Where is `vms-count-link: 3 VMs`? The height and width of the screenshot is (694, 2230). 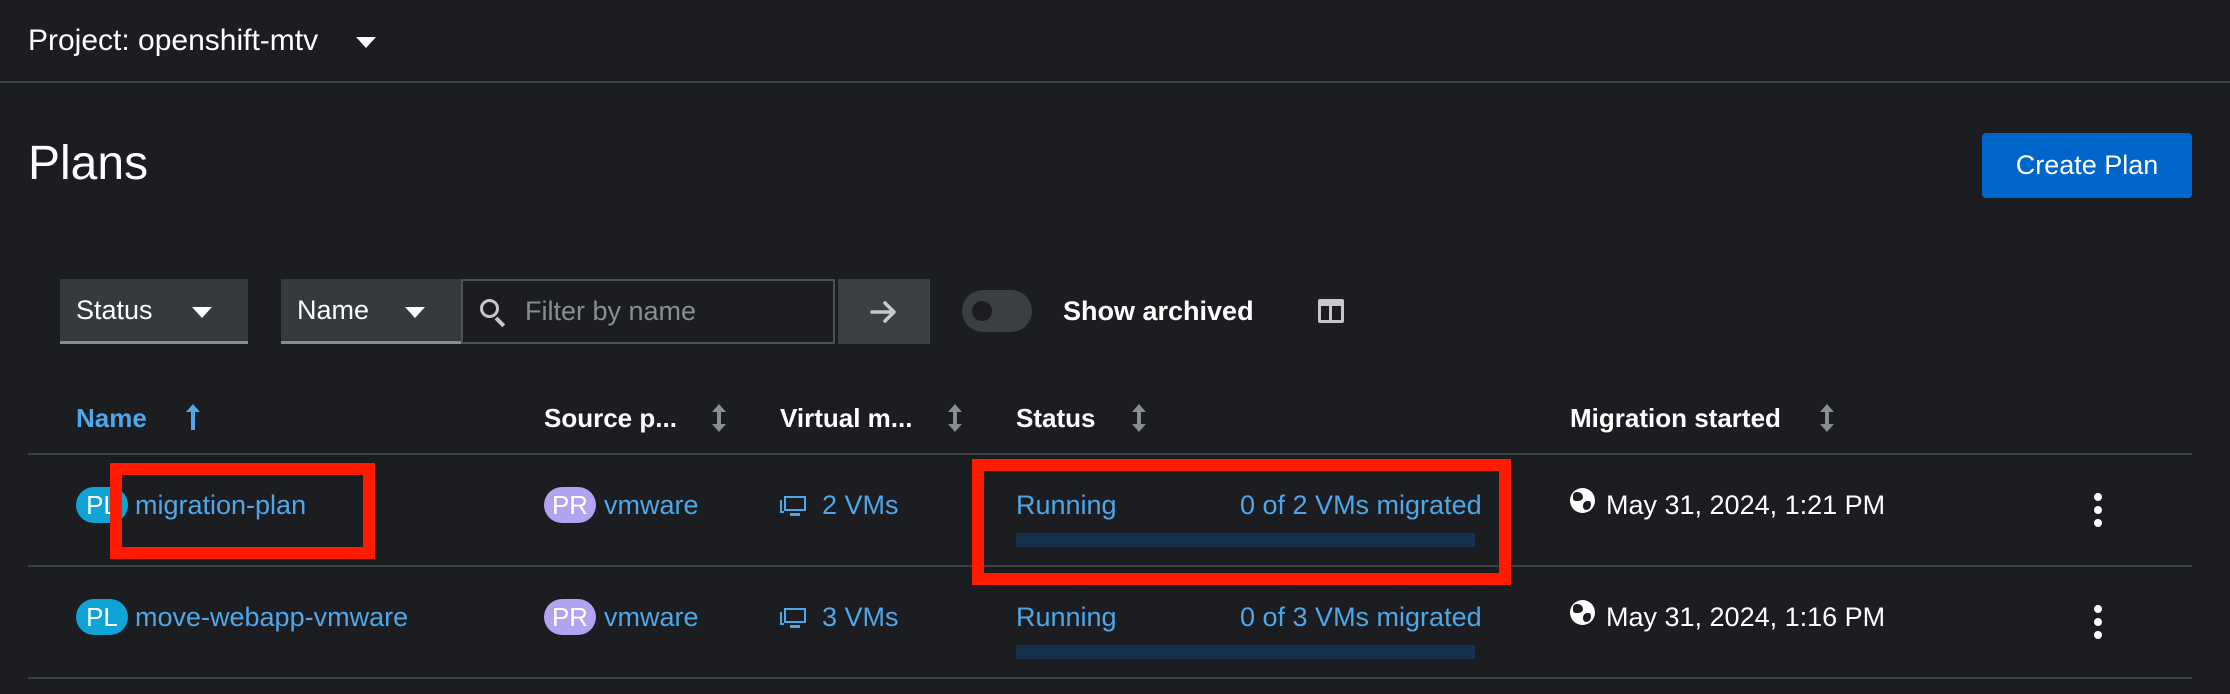
vms-count-link: 3 VMs is located at coordinates (860, 617).